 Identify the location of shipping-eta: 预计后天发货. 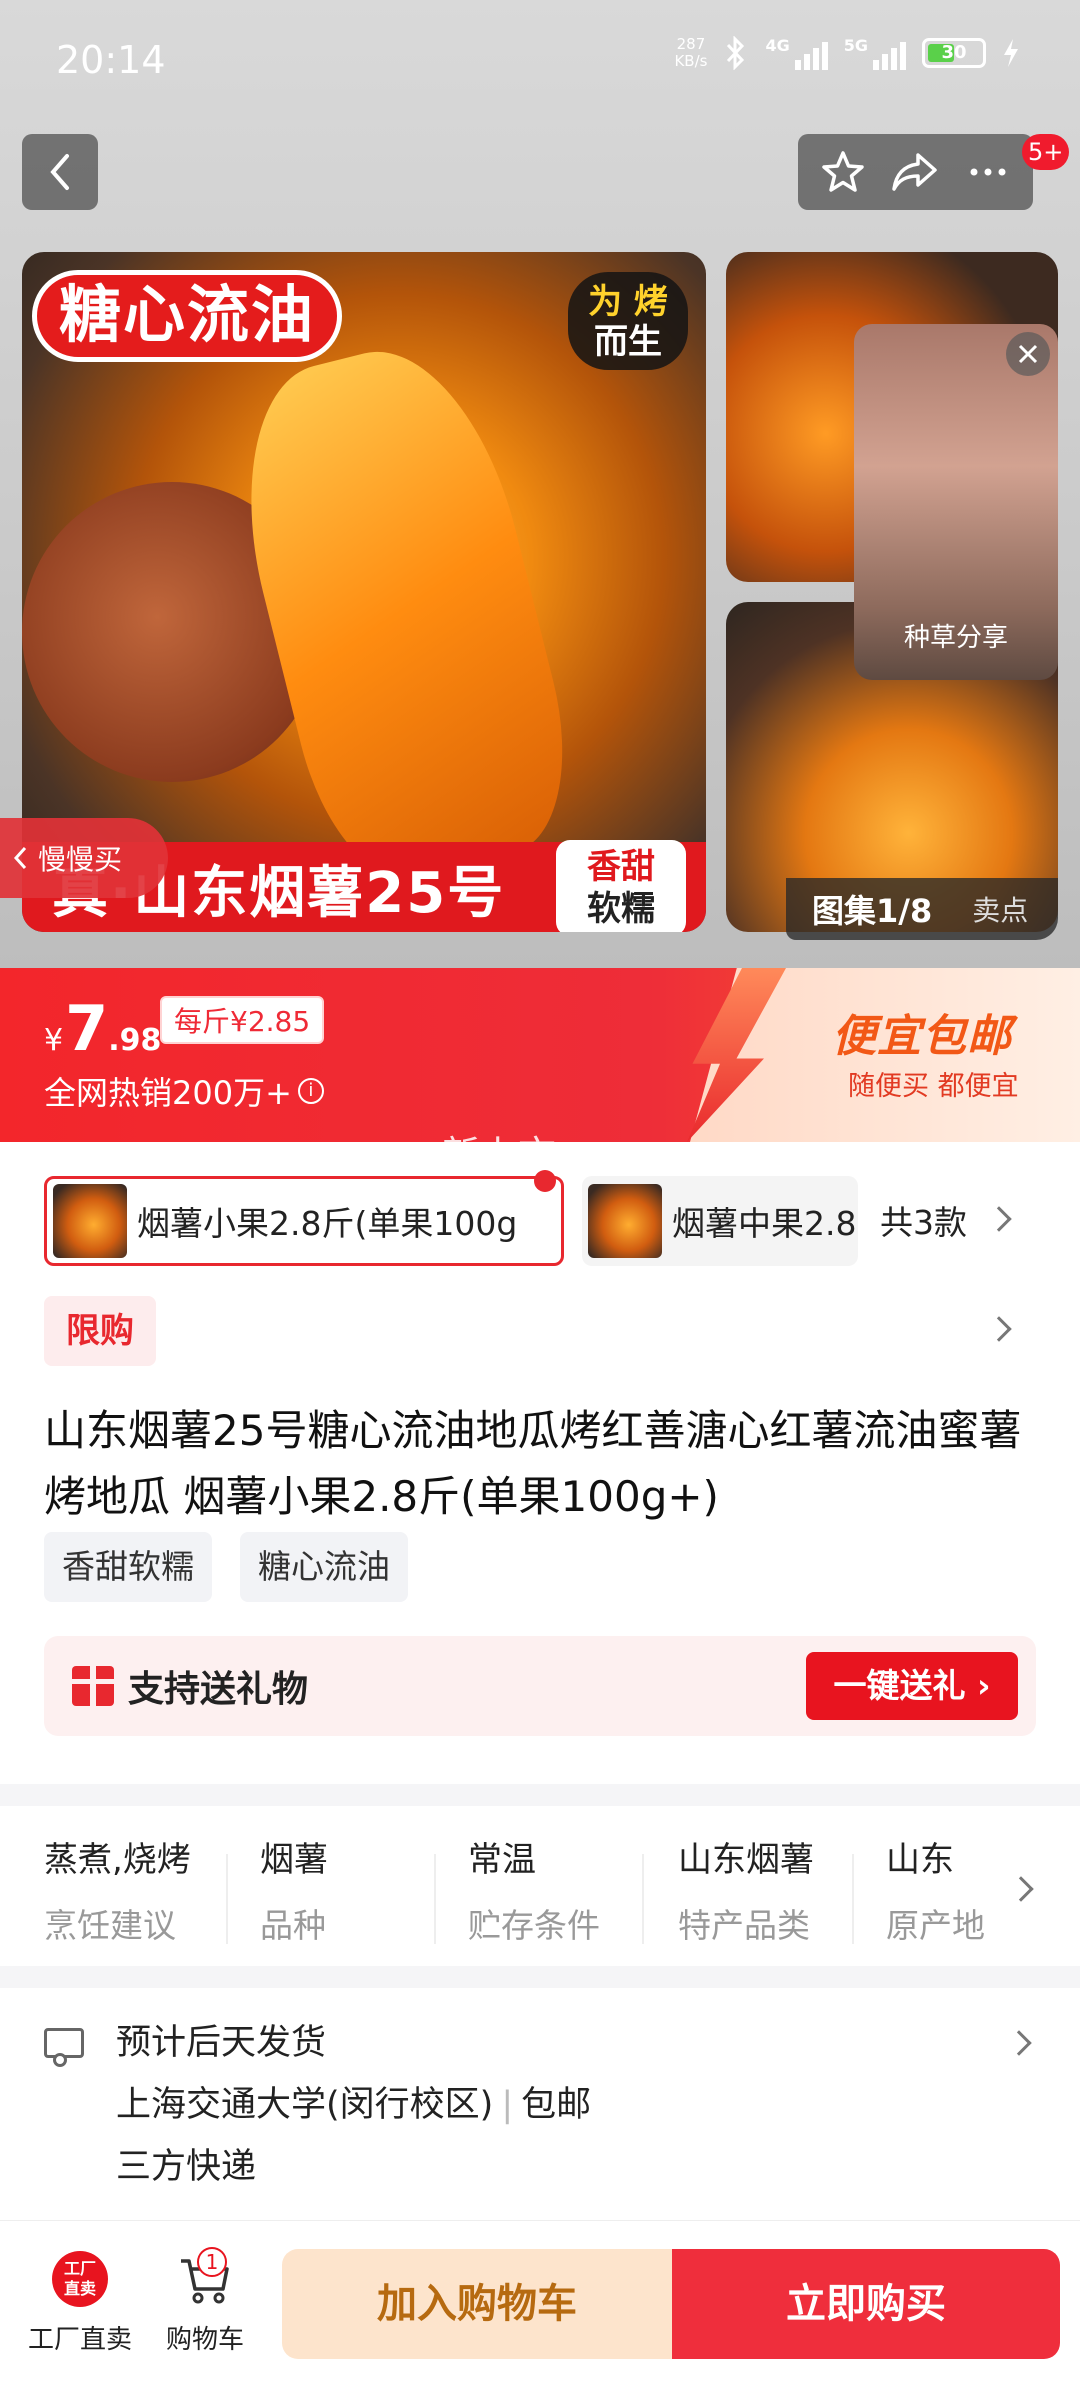
(221, 2043).